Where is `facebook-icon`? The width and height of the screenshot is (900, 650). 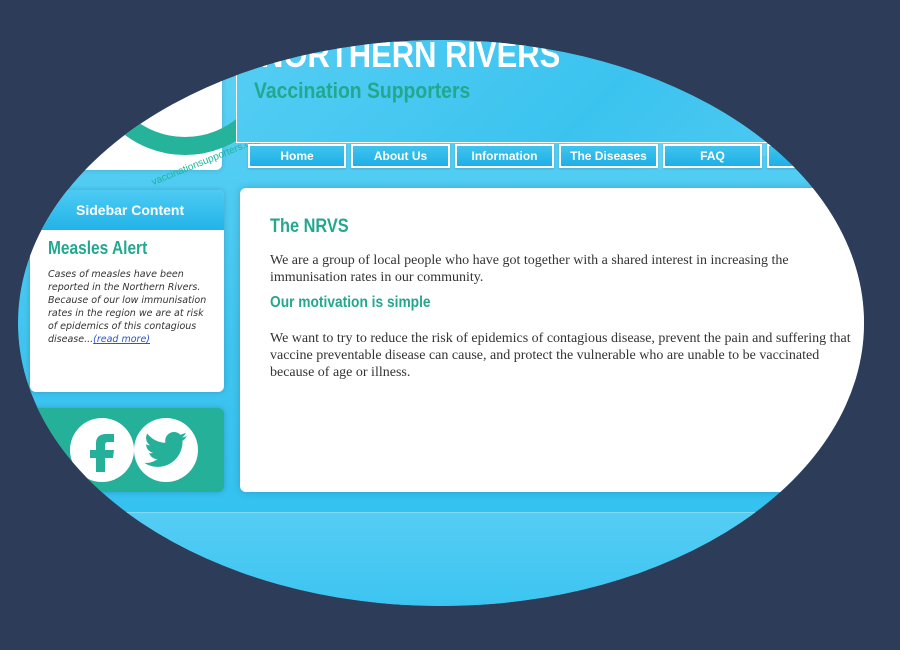 facebook-icon is located at coordinates (102, 450).